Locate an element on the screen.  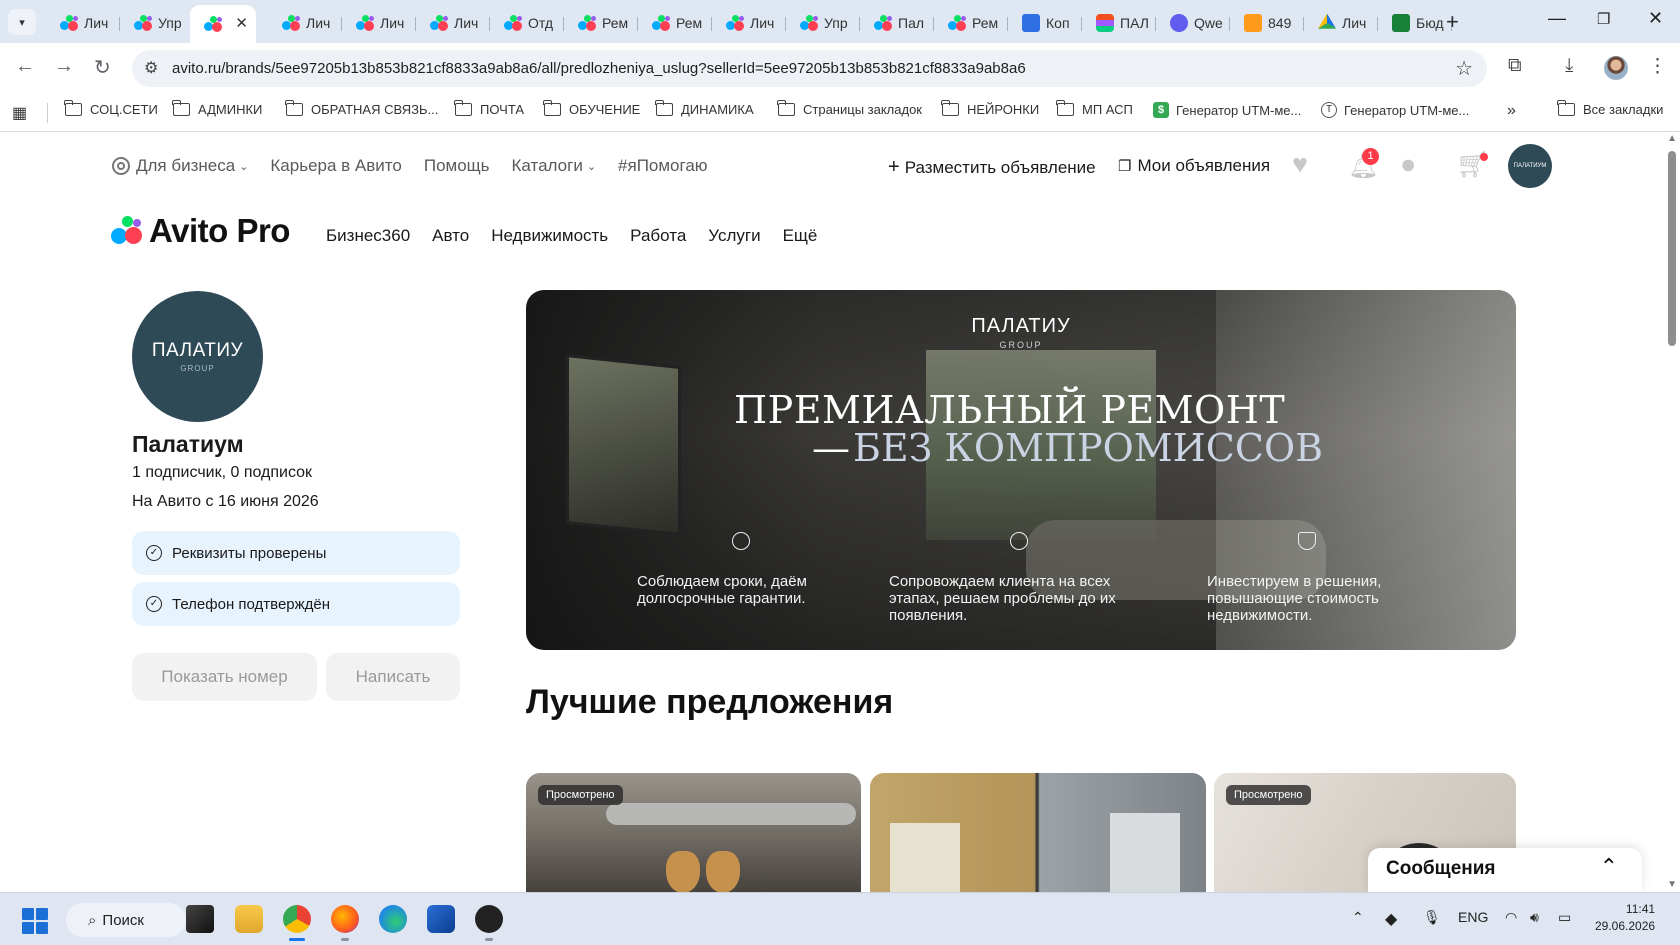
tab-search-button: ▾ is located at coordinates (22, 22).